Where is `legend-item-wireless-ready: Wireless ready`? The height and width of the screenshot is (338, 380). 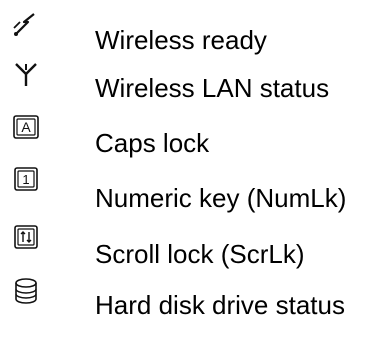 legend-item-wireless-ready: Wireless ready is located at coordinates (190, 31).